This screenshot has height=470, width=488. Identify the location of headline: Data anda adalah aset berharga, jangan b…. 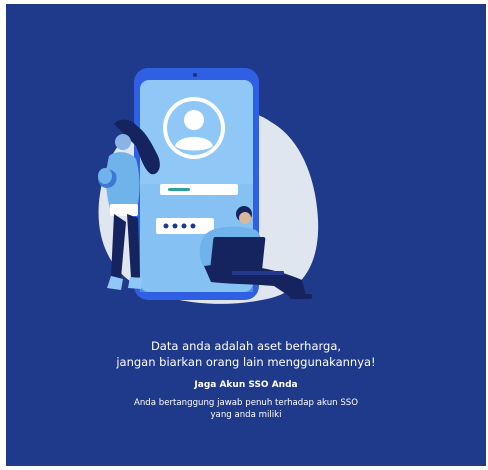
(246, 354).